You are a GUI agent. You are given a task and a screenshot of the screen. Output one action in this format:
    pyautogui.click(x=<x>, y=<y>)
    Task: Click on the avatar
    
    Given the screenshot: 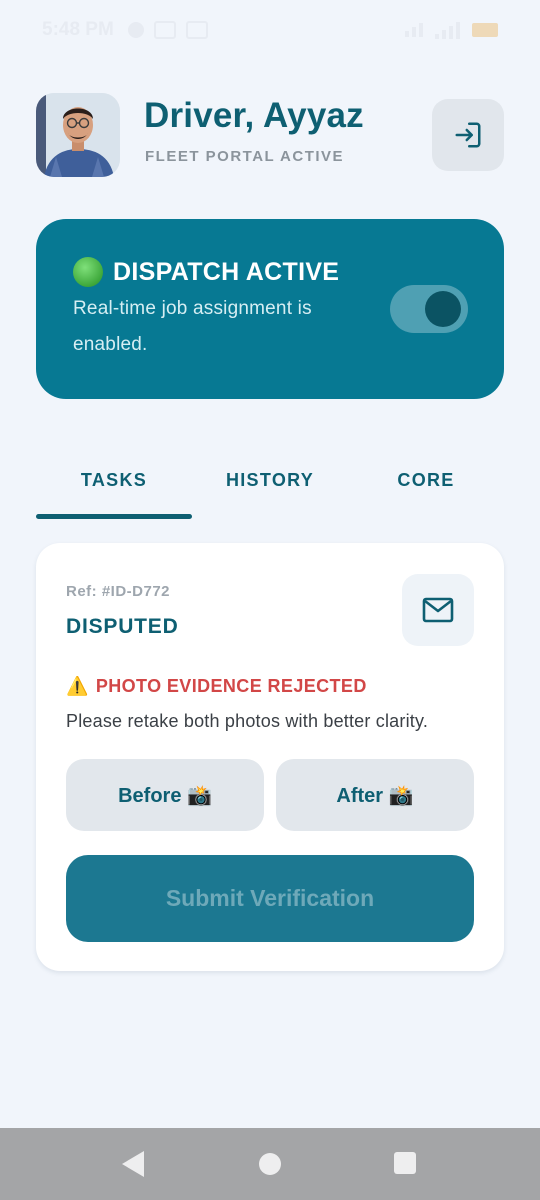 What is the action you would take?
    pyautogui.click(x=78, y=135)
    